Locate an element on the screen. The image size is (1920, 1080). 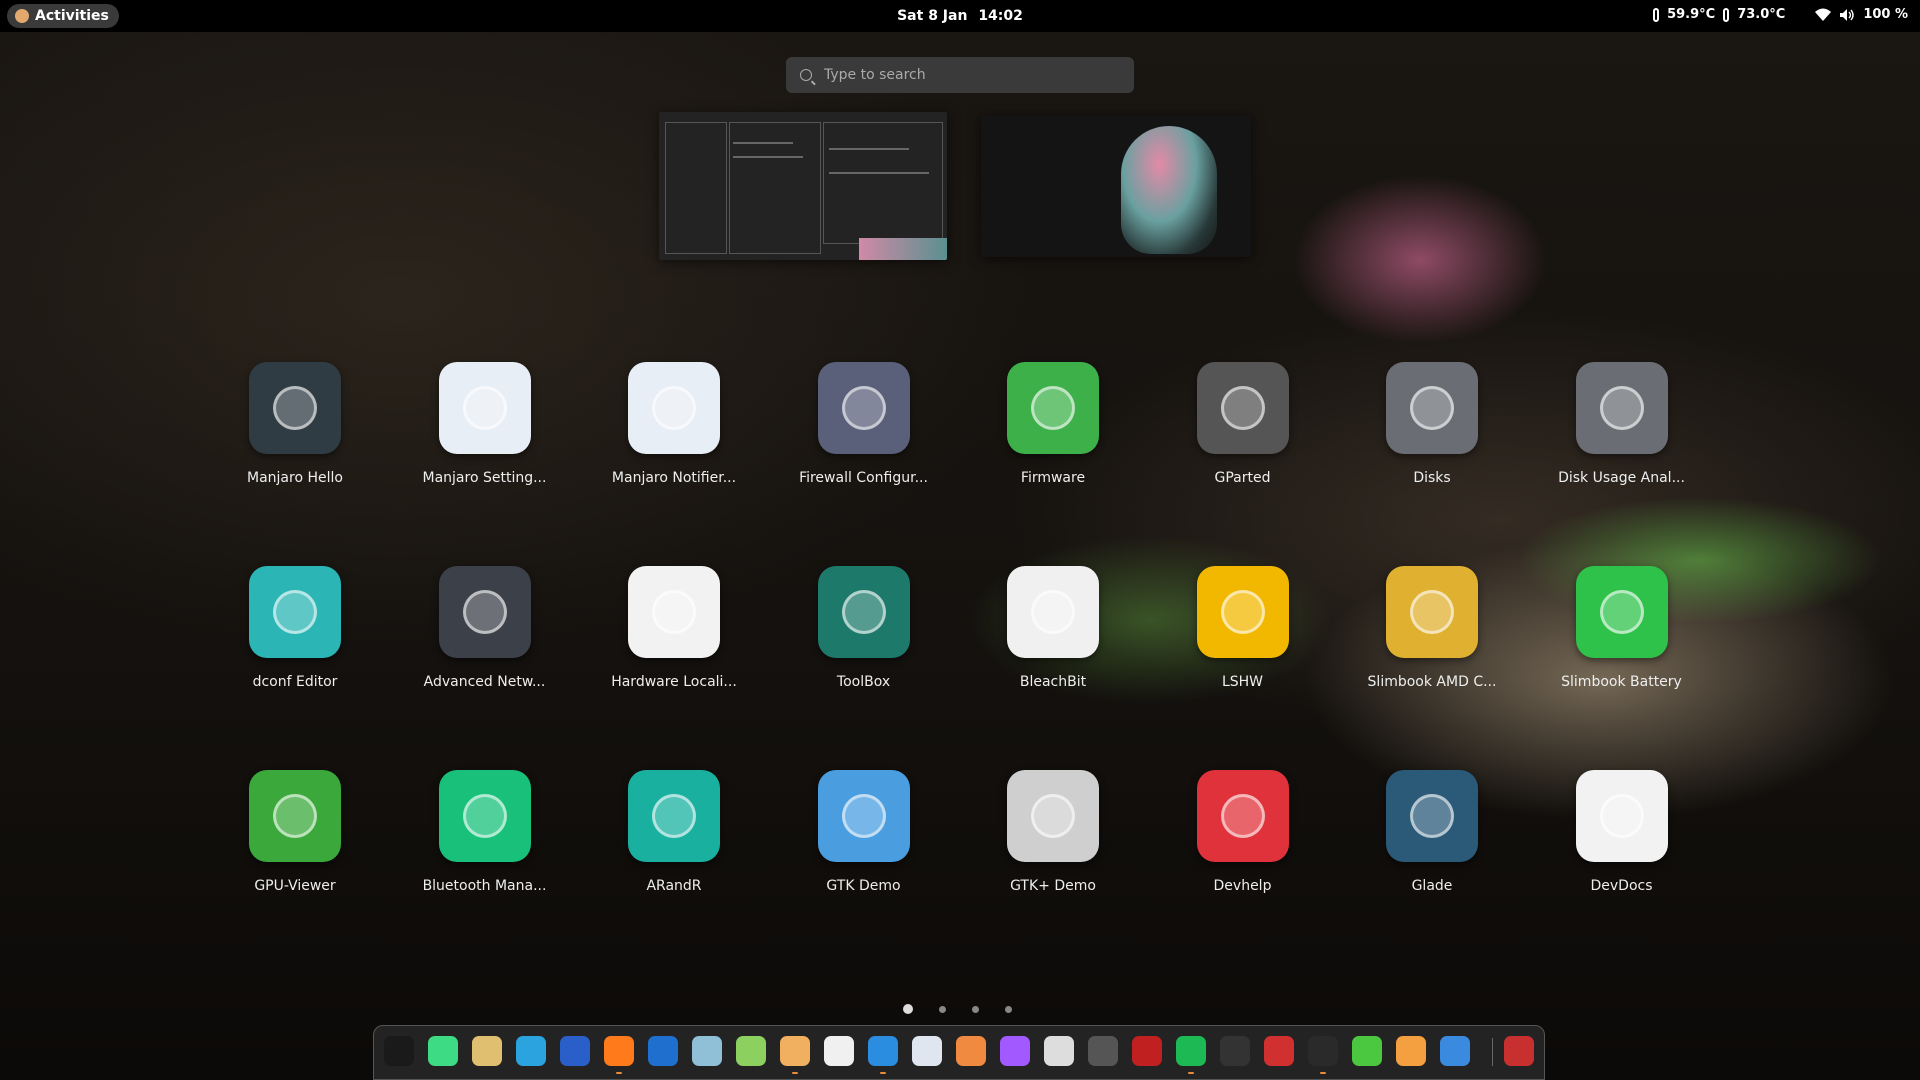
software-icon is located at coordinates (1411, 1051).